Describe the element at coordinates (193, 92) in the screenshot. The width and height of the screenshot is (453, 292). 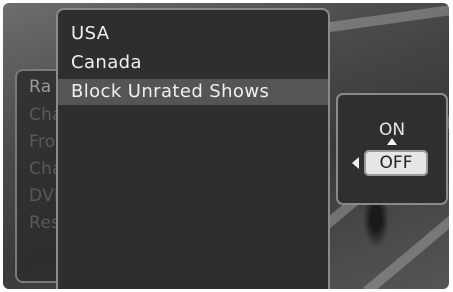
I see `dropdown-item-block-unrated-shows: Block Unrated Shows` at that location.